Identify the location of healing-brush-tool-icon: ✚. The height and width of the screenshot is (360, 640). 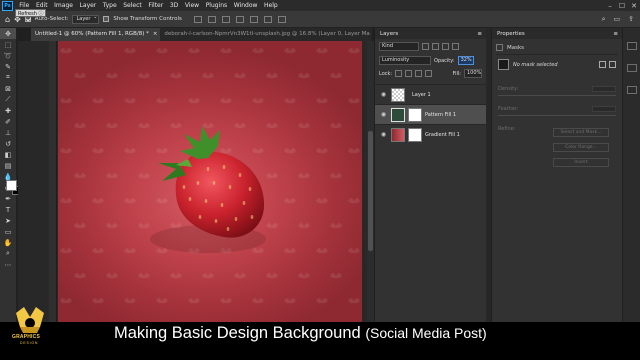
(8, 110).